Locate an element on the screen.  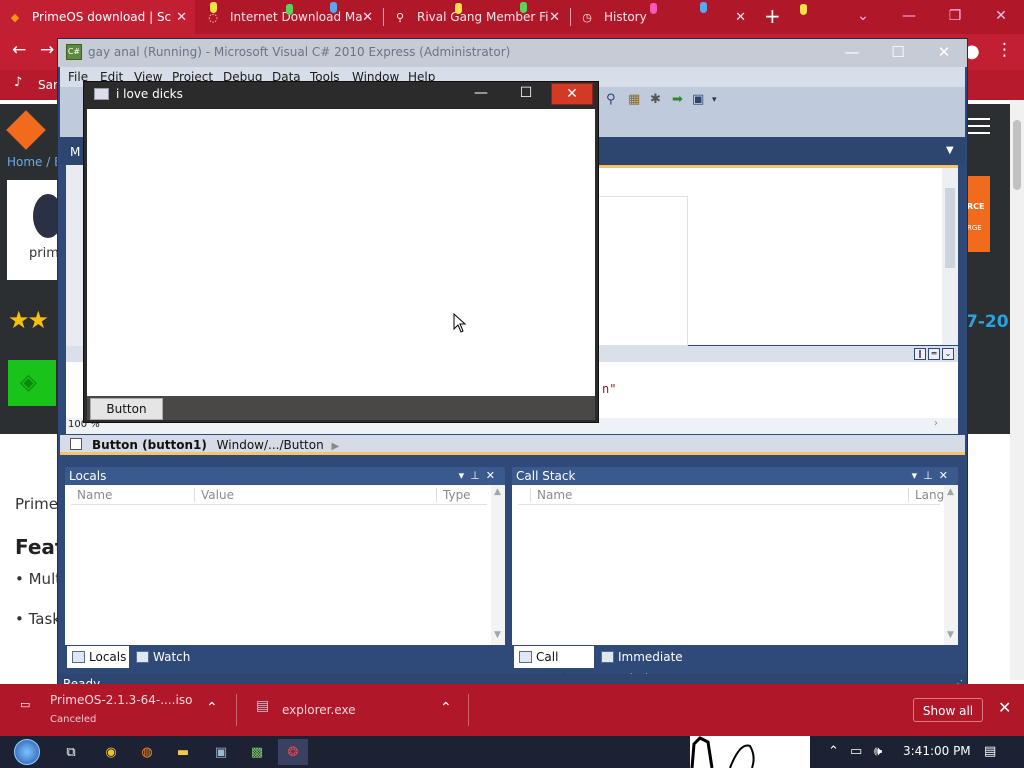
taskbar-clock: 3:41:00 PM is located at coordinates (937, 751).